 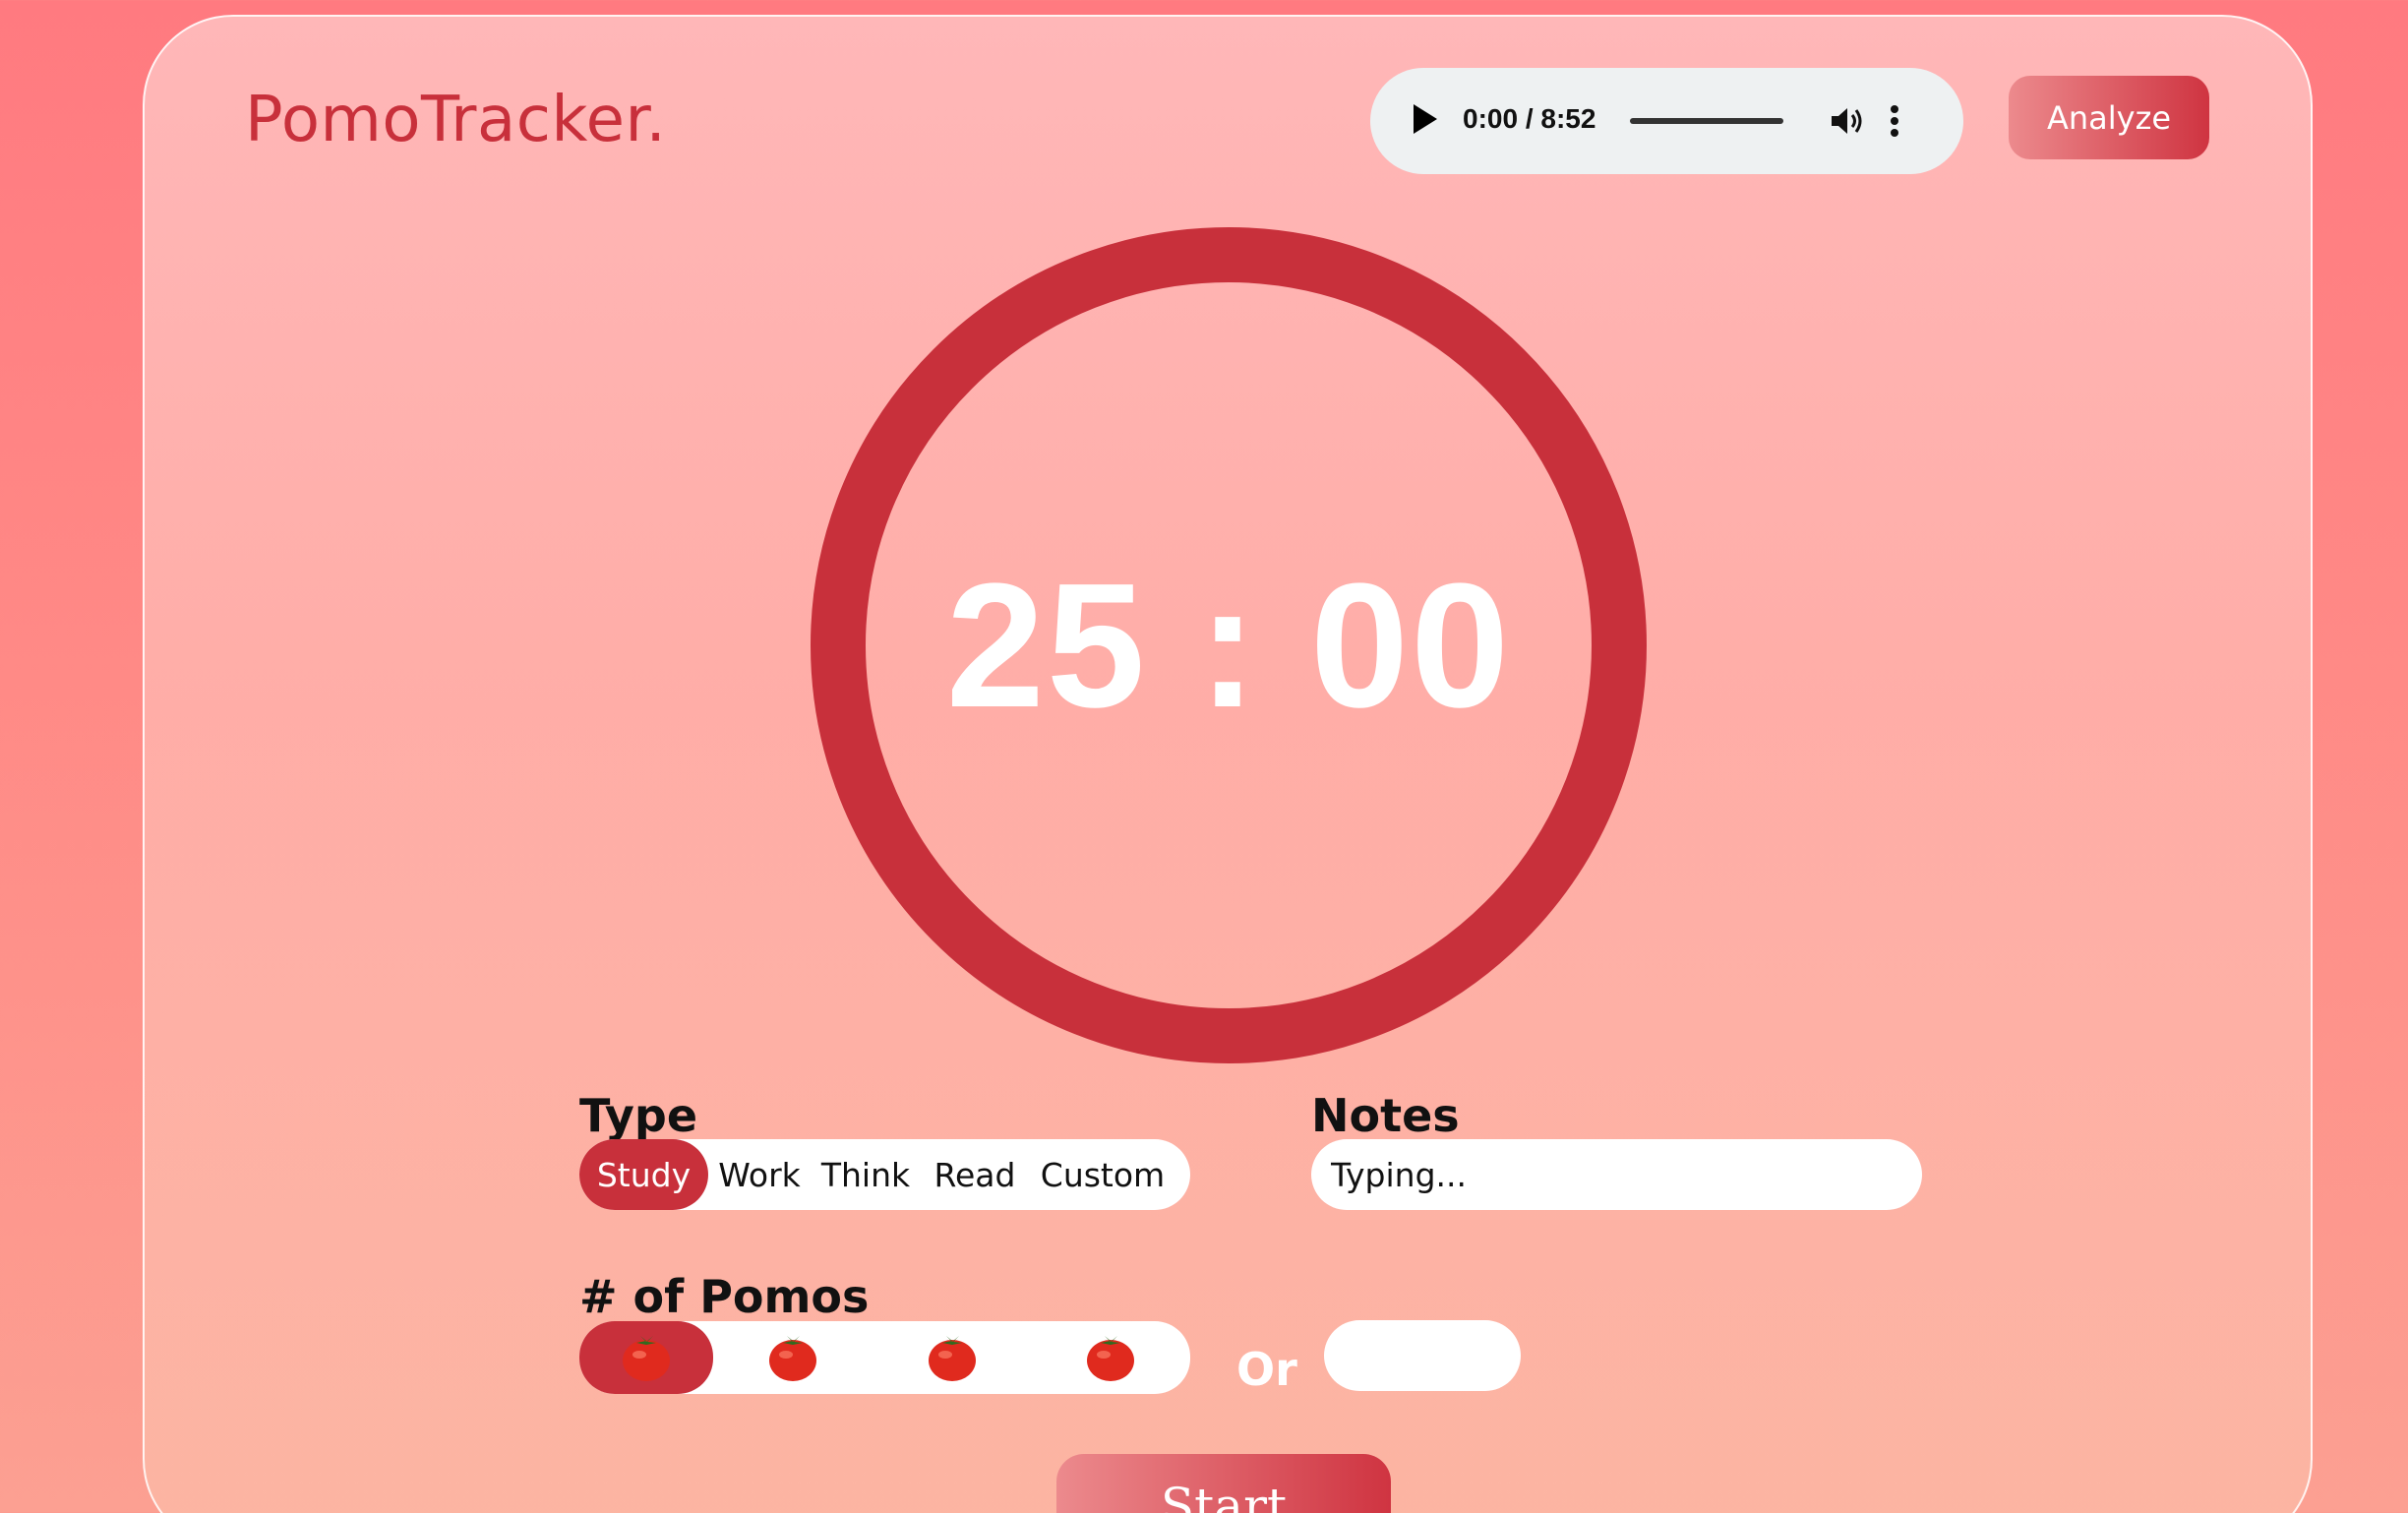 What do you see at coordinates (1266, 1369) in the screenshot?
I see `or-label: Or` at bounding box center [1266, 1369].